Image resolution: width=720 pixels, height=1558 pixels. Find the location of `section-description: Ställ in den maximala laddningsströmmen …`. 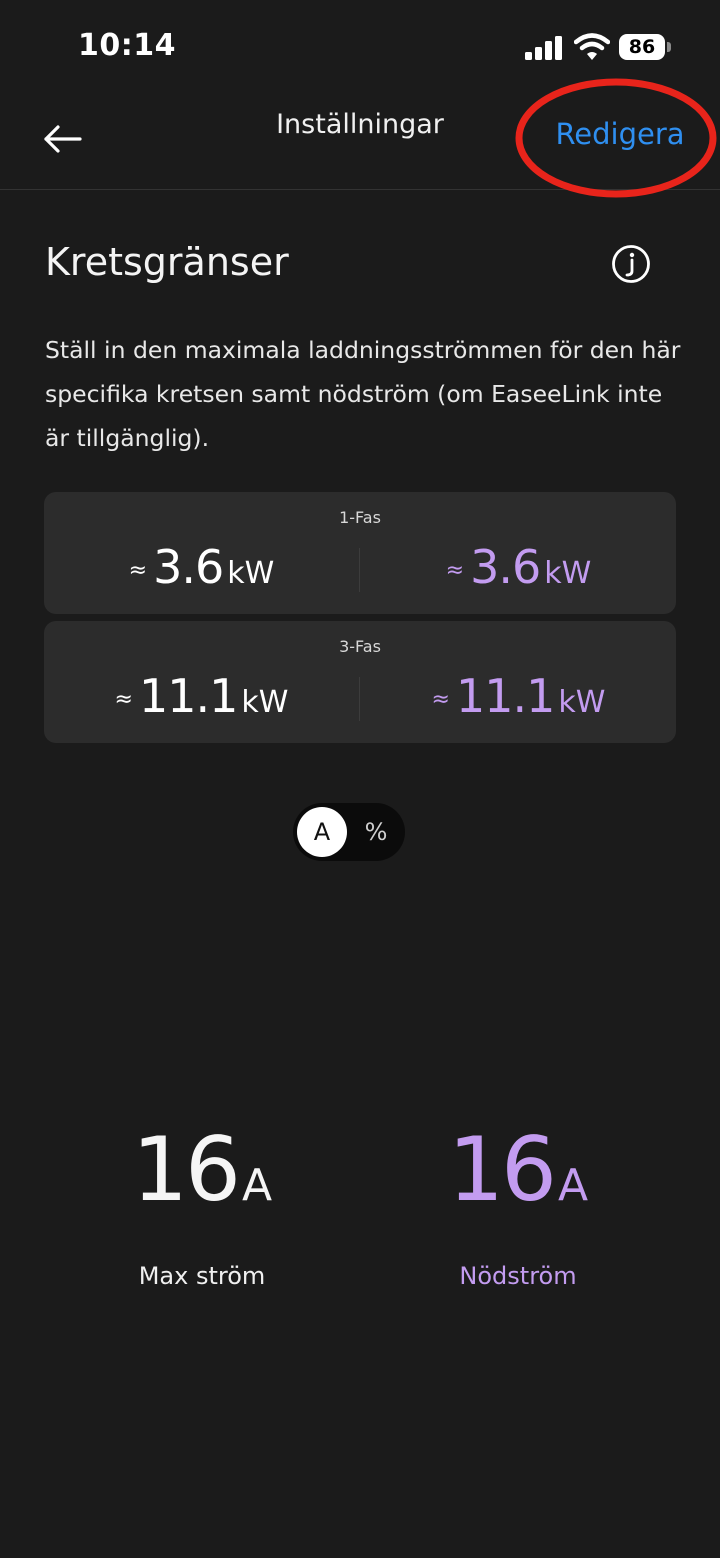

section-description: Ställ in den maximala laddningsströmmen … is located at coordinates (363, 394).